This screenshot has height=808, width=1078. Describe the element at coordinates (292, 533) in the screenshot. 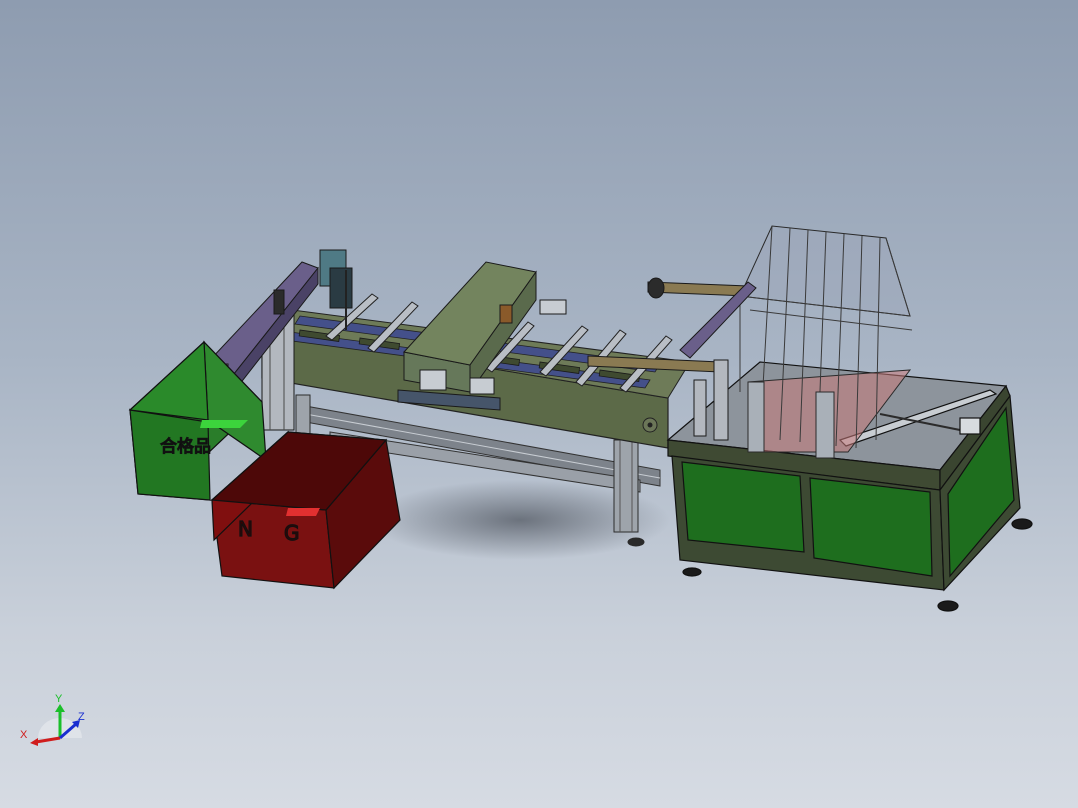

I see `ng-bin-label-g: G` at that location.